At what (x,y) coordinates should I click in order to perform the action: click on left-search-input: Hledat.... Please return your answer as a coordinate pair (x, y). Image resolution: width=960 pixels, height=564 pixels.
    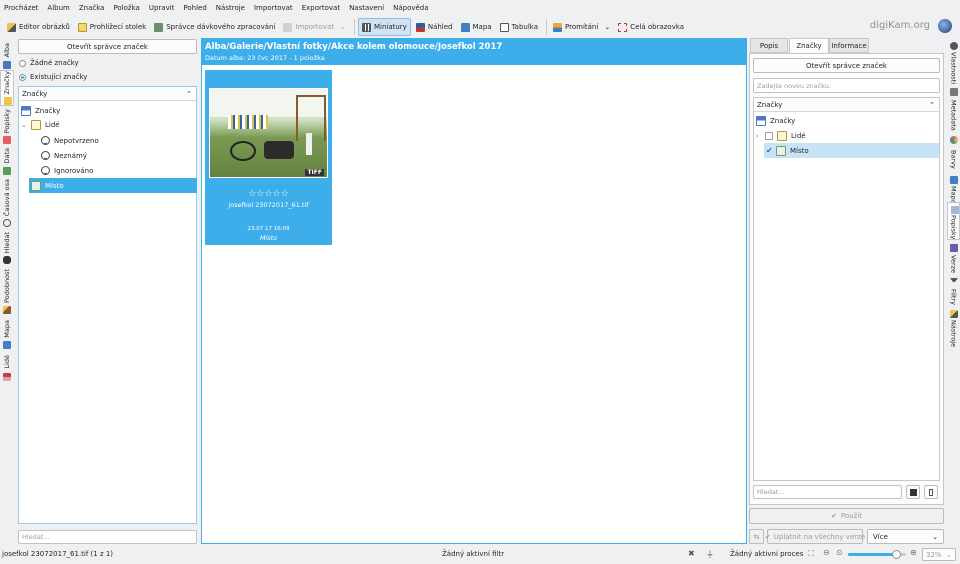
    Looking at the image, I should click on (107, 537).